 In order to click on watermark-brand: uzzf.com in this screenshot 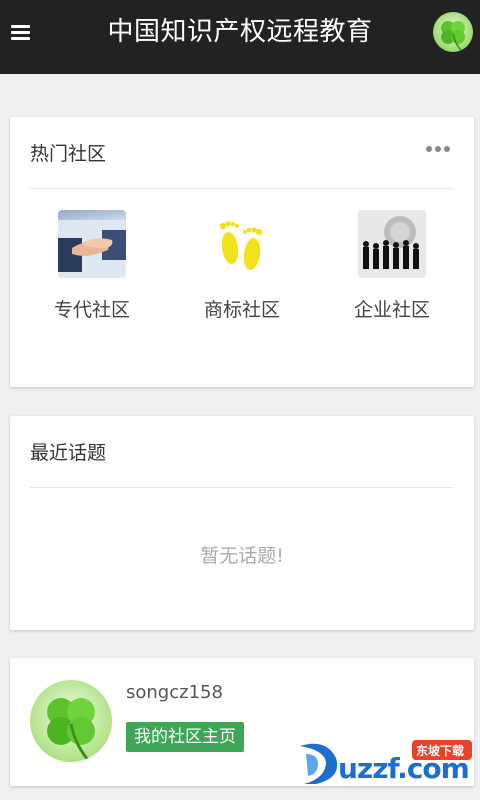, I will do `click(404, 768)`.